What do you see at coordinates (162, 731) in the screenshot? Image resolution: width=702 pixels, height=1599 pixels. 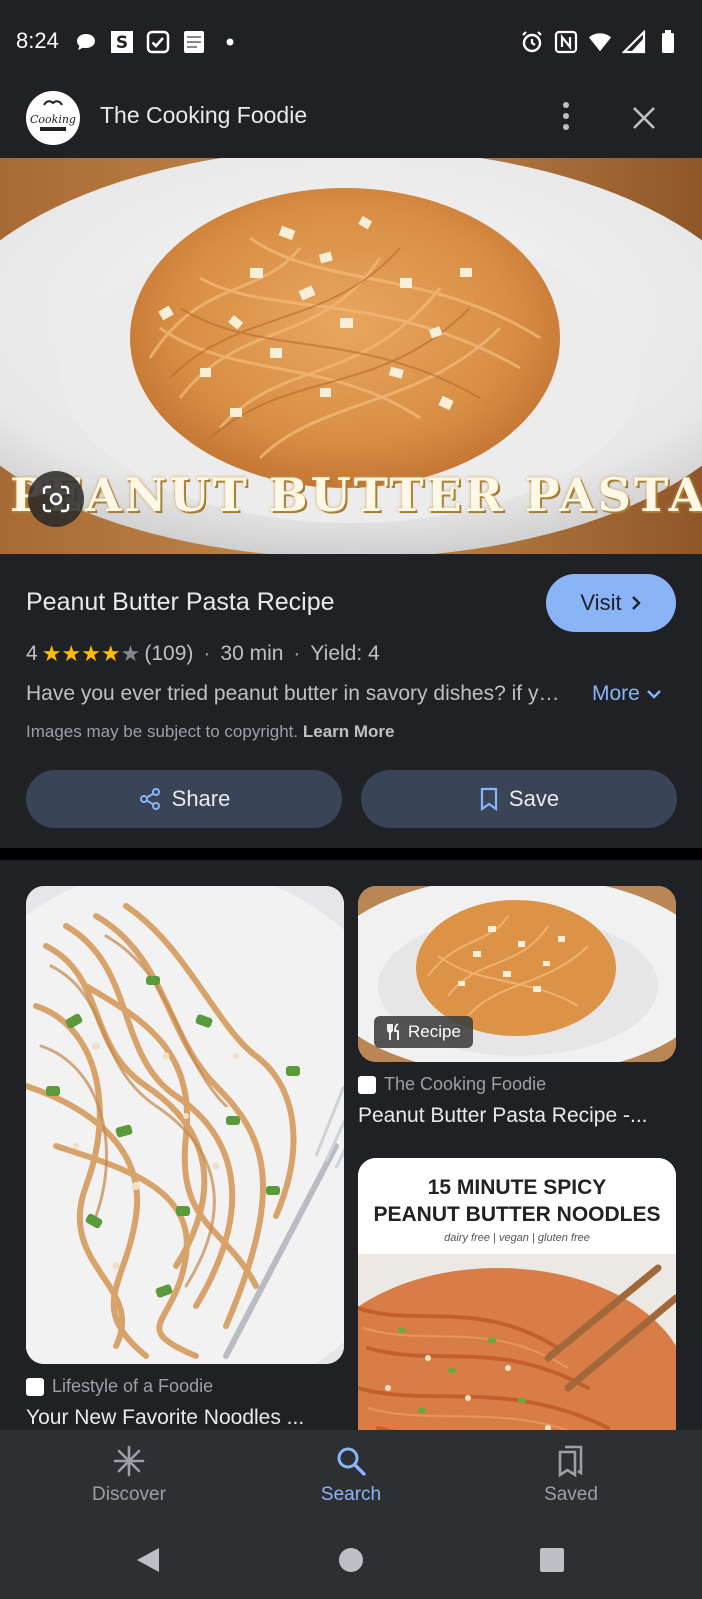 I see `copyright-text: Images may be subject to copyright.` at bounding box center [162, 731].